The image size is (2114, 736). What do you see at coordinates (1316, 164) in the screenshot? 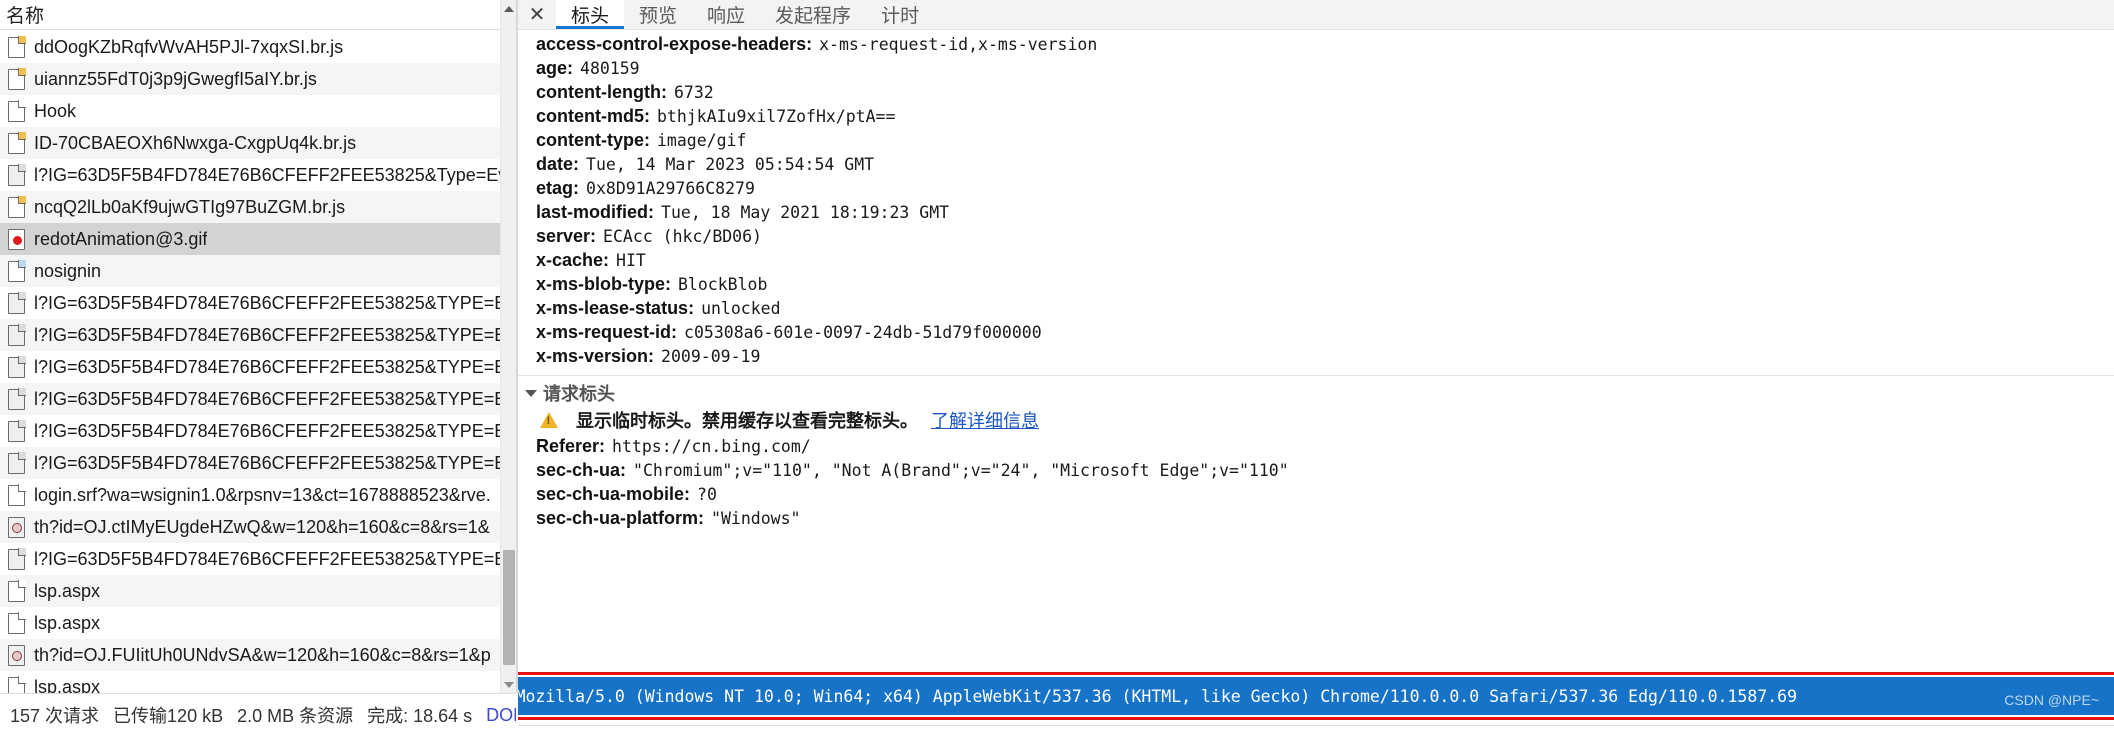
I see `header-line: date: Tue, 14 Mar 2023 05:54:54 GMT` at bounding box center [1316, 164].